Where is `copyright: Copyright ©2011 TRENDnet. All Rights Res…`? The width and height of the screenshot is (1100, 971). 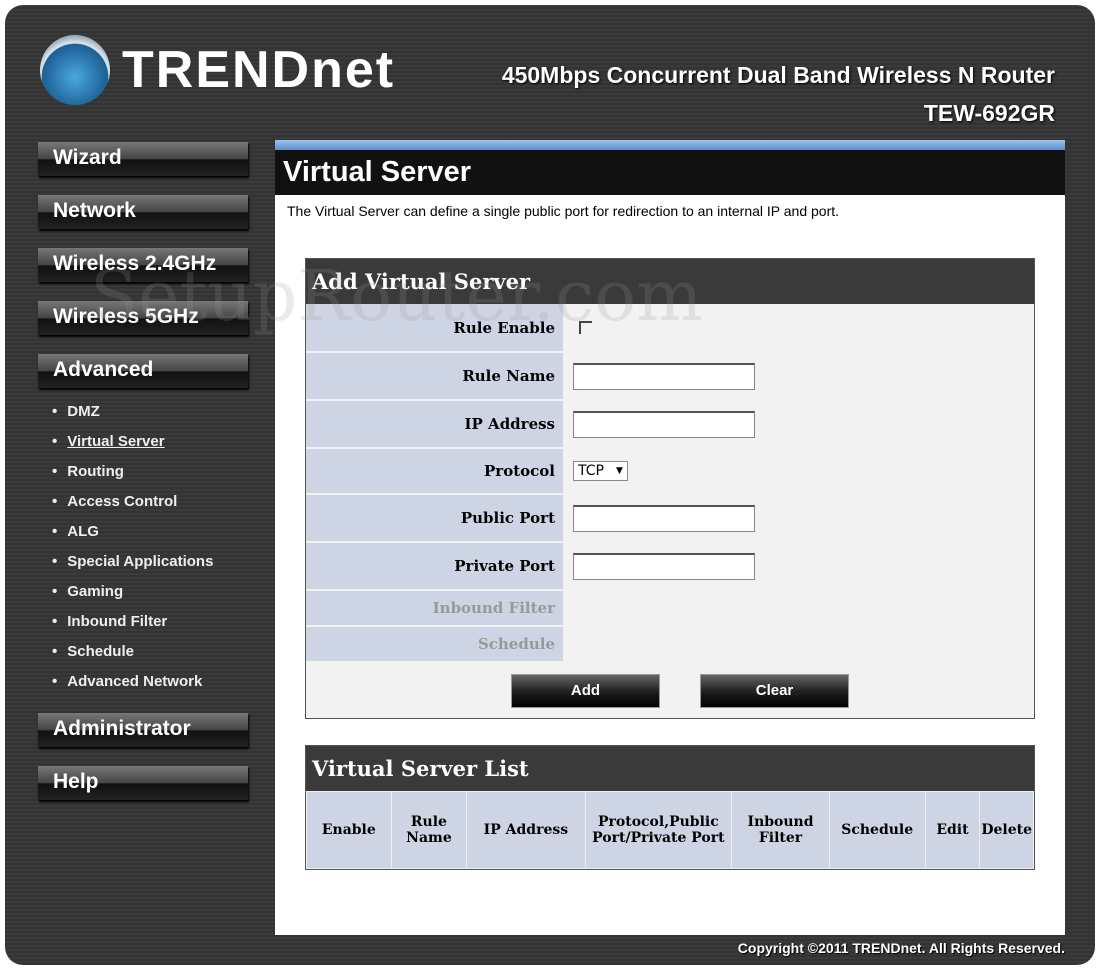
copyright: Copyright ©2011 TRENDnet. All Rights Res… is located at coordinates (901, 948).